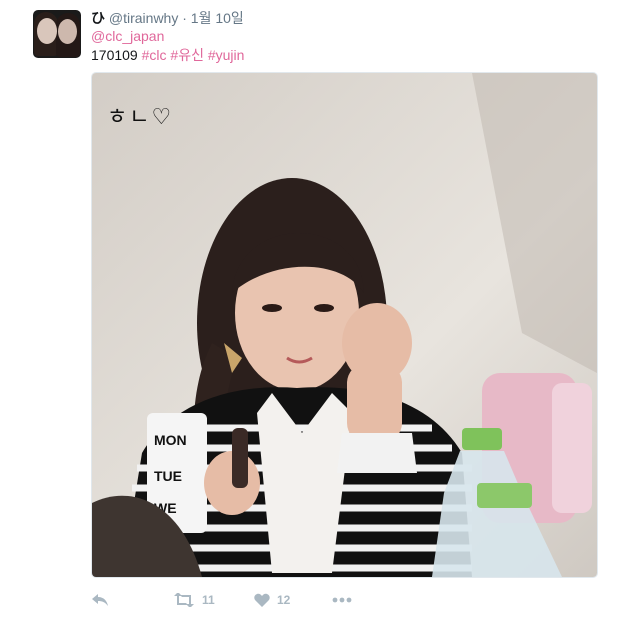 The image size is (631, 617). I want to click on retweet-count: 11, so click(208, 600).